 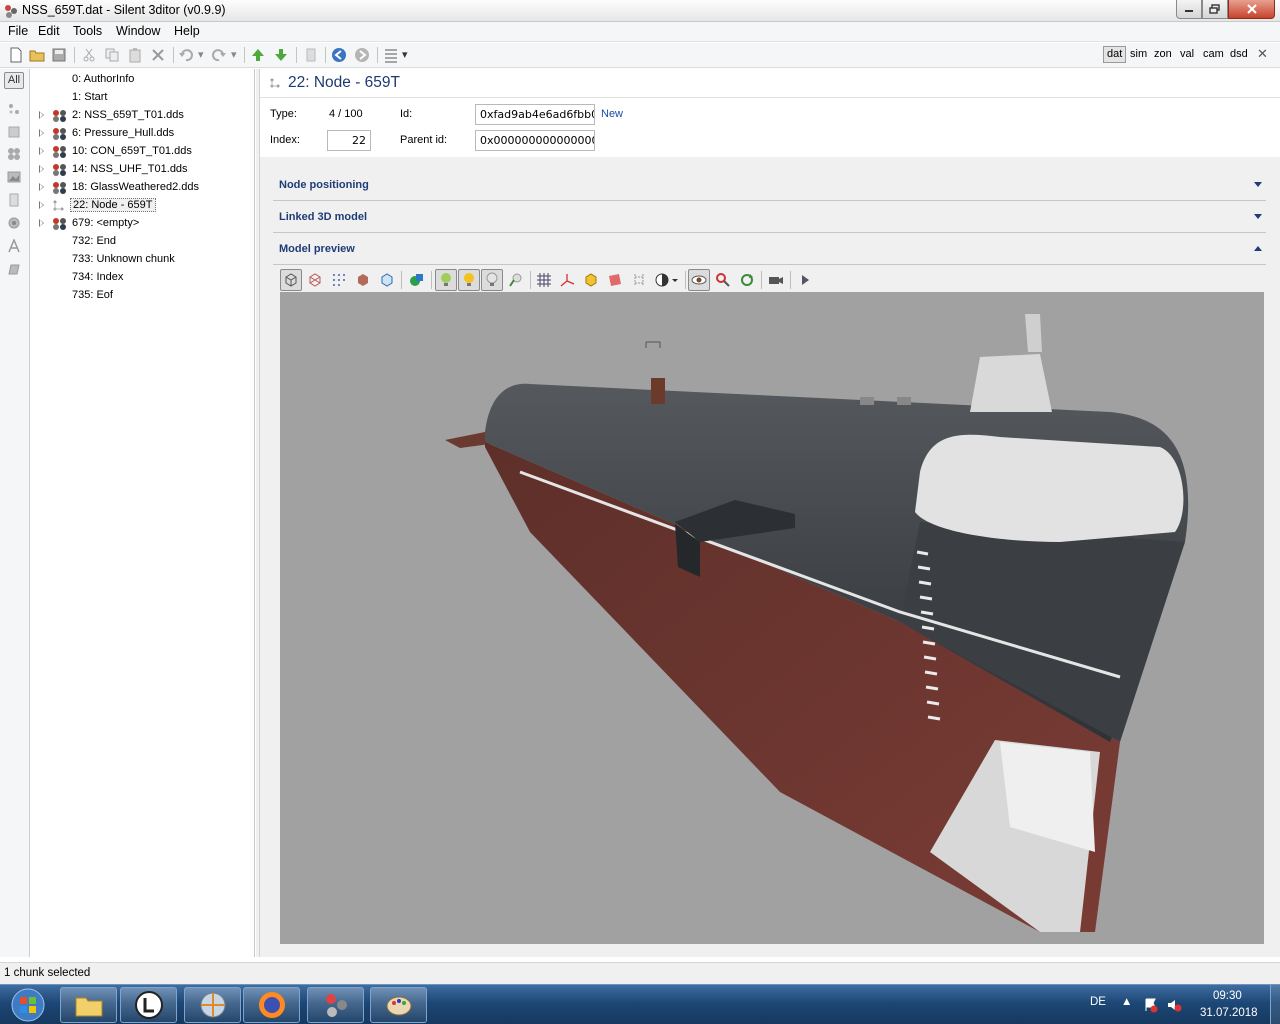 What do you see at coordinates (143, 134) in the screenshot?
I see `tree-item: 6: Pressure_Hull.dds` at bounding box center [143, 134].